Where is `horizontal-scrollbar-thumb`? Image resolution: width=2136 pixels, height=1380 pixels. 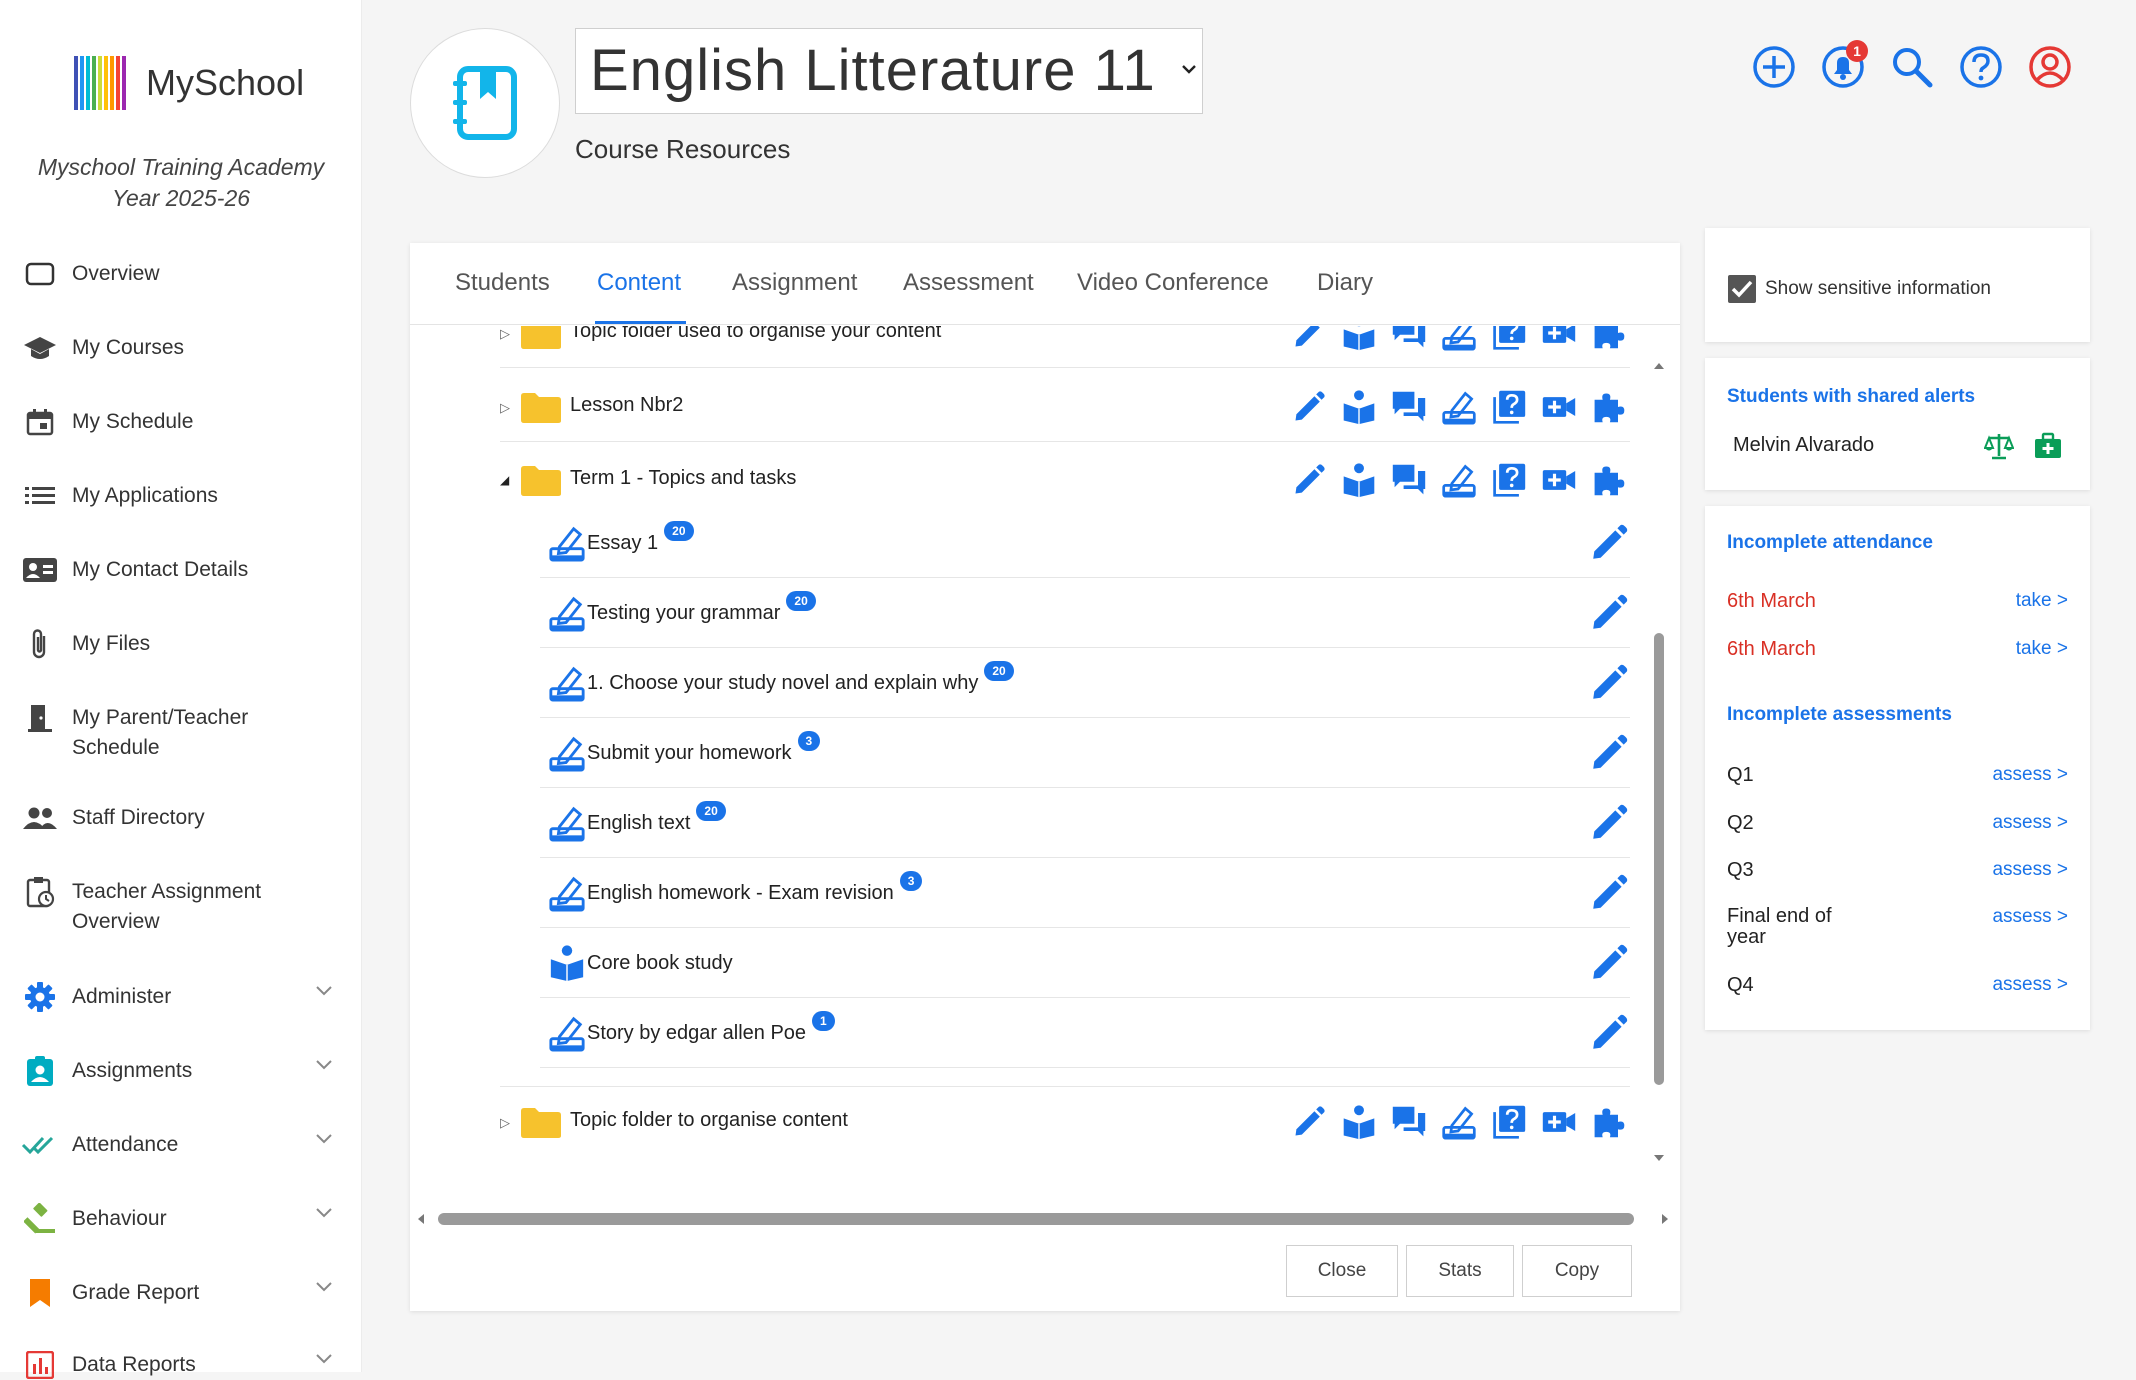
horizontal-scrollbar-thumb is located at coordinates (1036, 1219).